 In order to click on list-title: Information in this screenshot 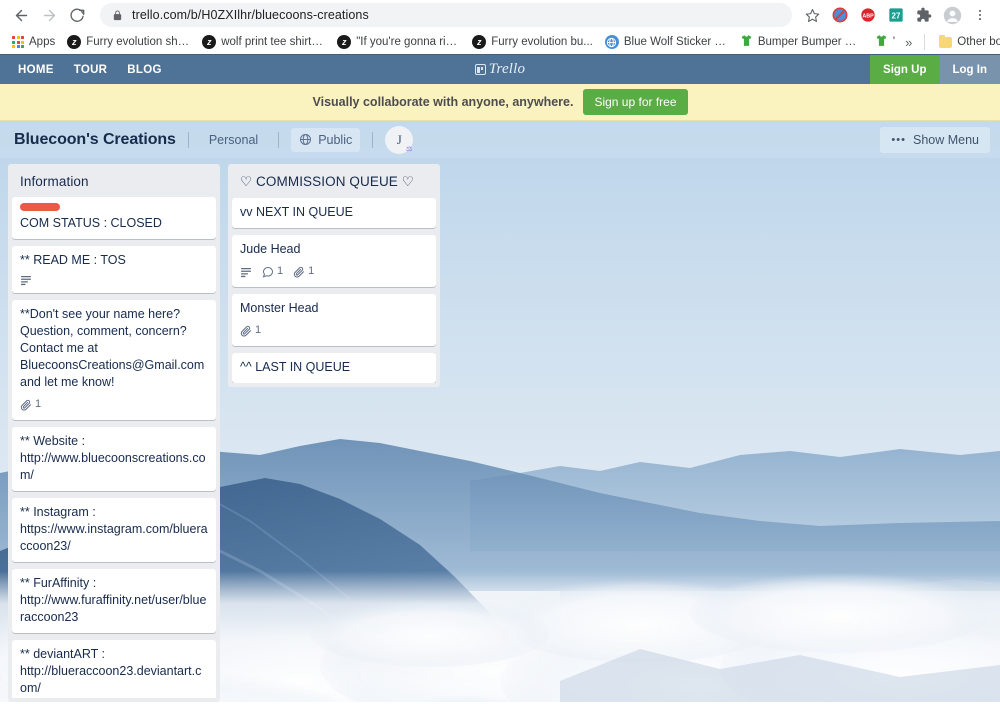, I will do `click(114, 180)`.